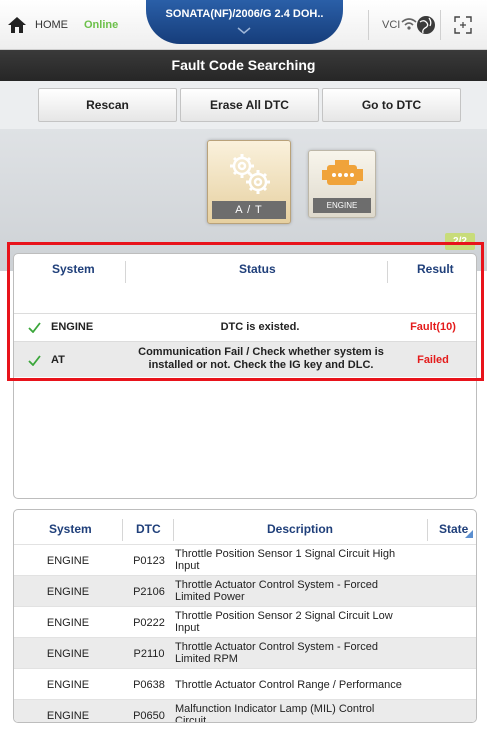  What do you see at coordinates (426, 25) in the screenshot?
I see `globe-icon` at bounding box center [426, 25].